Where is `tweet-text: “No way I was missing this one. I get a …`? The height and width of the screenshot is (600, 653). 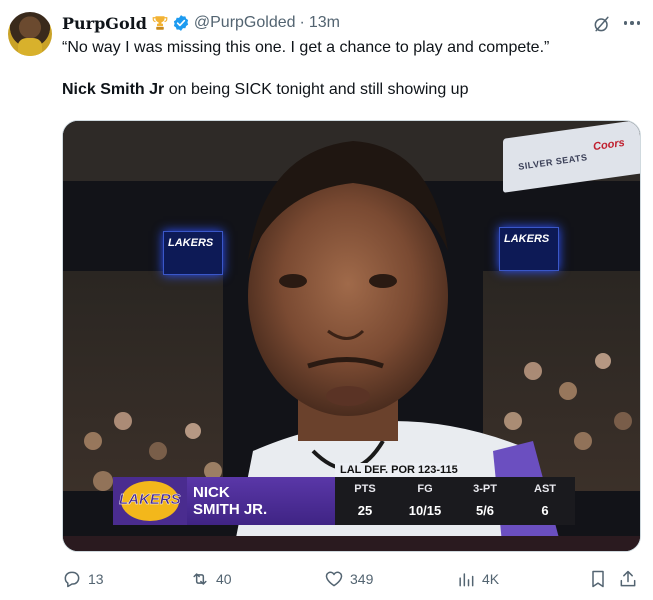 tweet-text: “No way I was missing this one. I get a … is located at coordinates (352, 69).